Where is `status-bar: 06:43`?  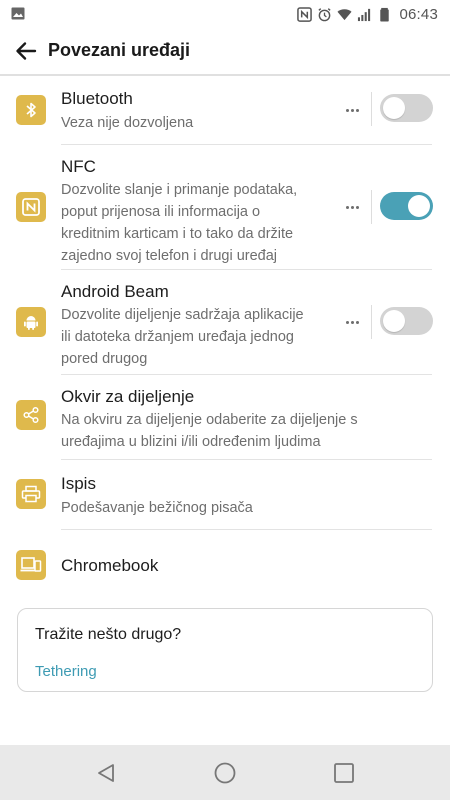
status-bar: 06:43 is located at coordinates (225, 14).